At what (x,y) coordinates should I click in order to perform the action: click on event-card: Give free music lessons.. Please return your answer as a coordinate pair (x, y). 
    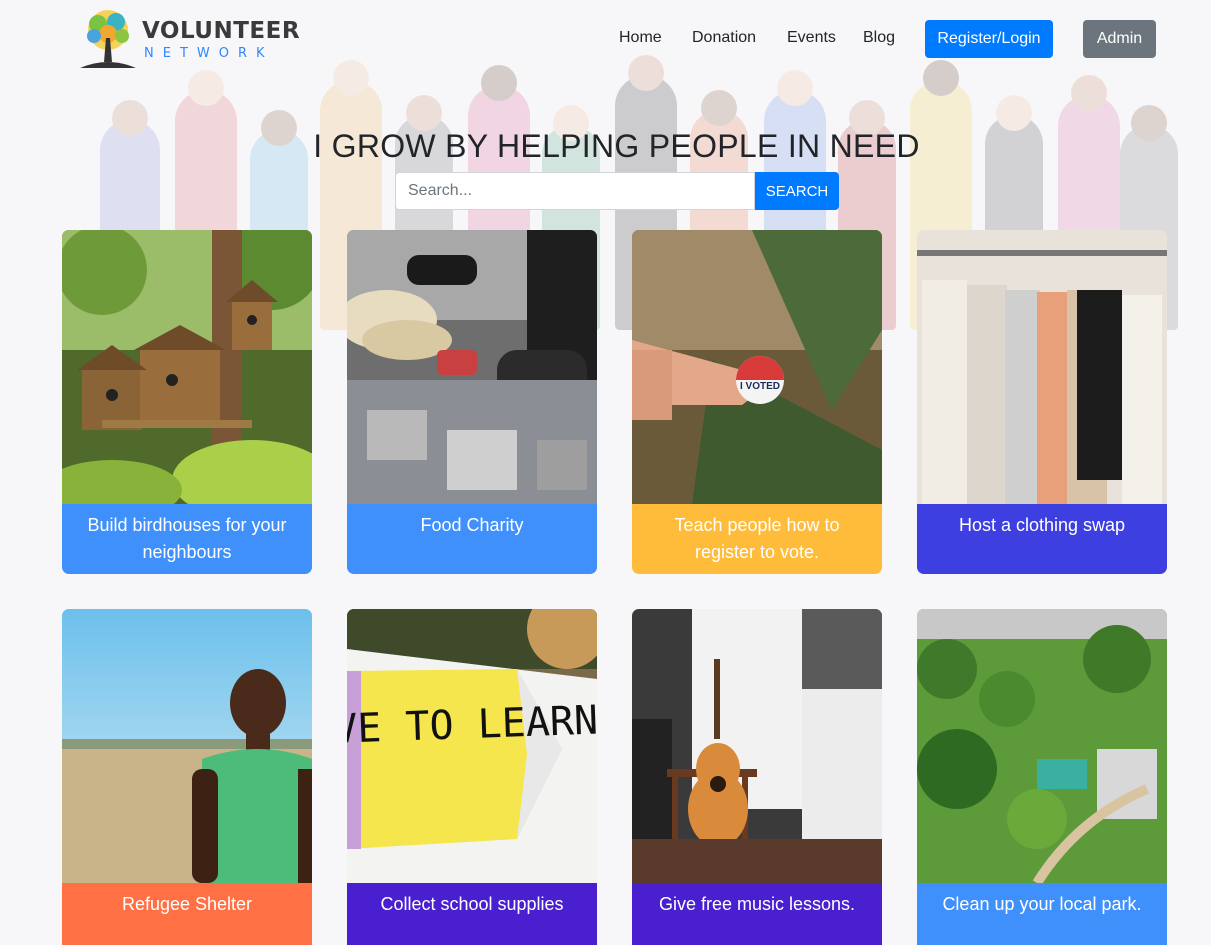
    Looking at the image, I should click on (757, 777).